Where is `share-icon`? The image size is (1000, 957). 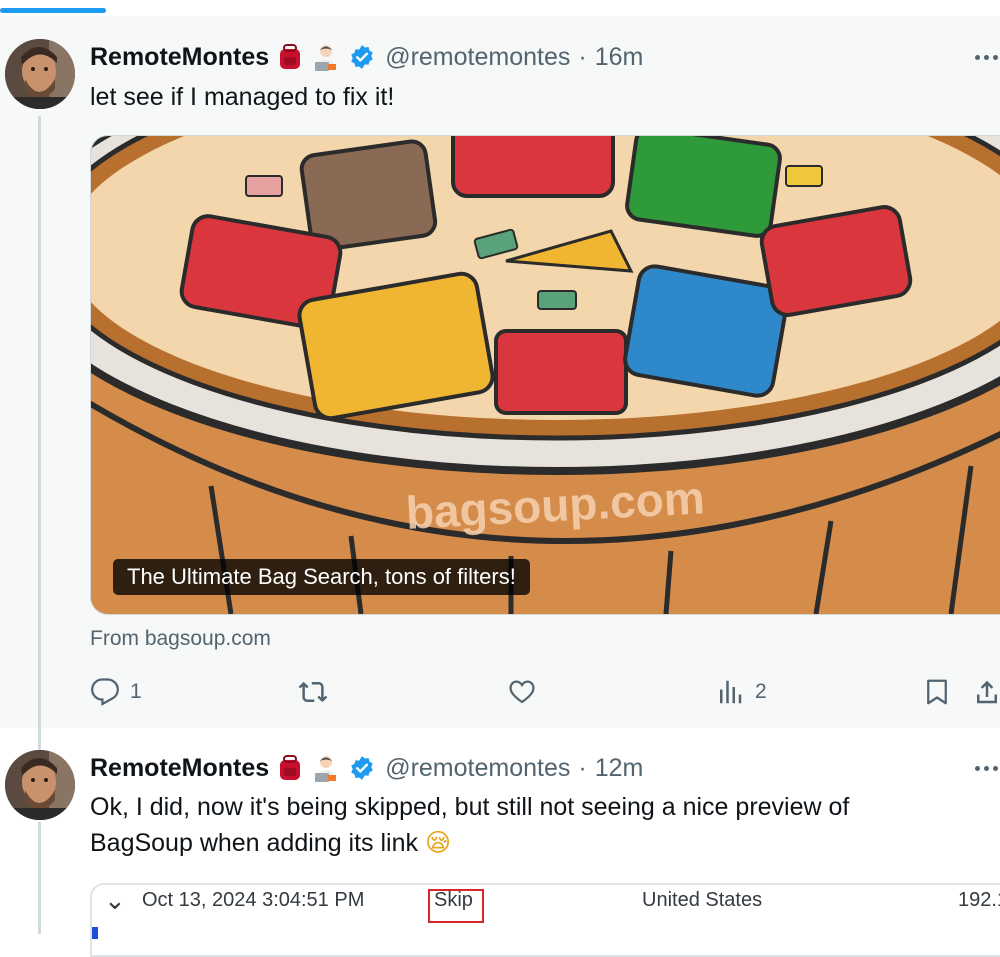
share-icon is located at coordinates (987, 692).